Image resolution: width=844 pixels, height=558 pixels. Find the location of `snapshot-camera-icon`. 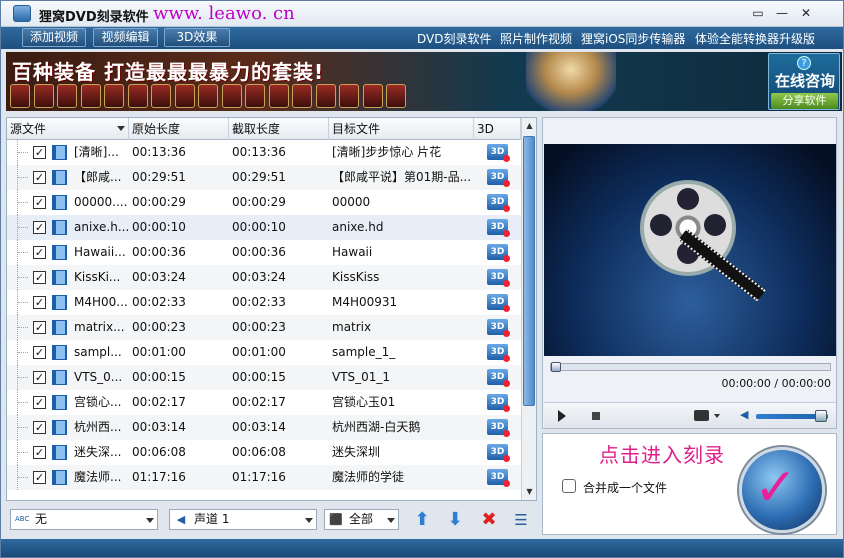

snapshot-camera-icon is located at coordinates (701, 415).